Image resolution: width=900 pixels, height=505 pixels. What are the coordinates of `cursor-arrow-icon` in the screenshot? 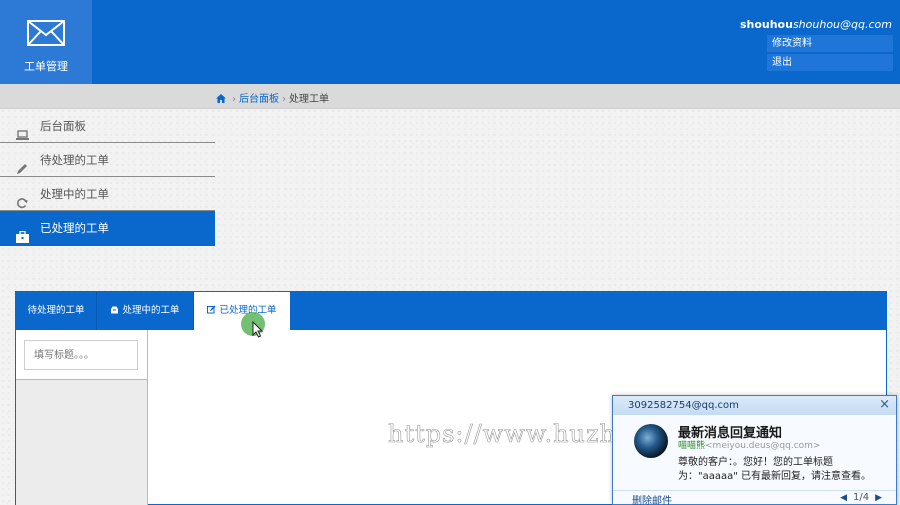 It's located at (258, 329).